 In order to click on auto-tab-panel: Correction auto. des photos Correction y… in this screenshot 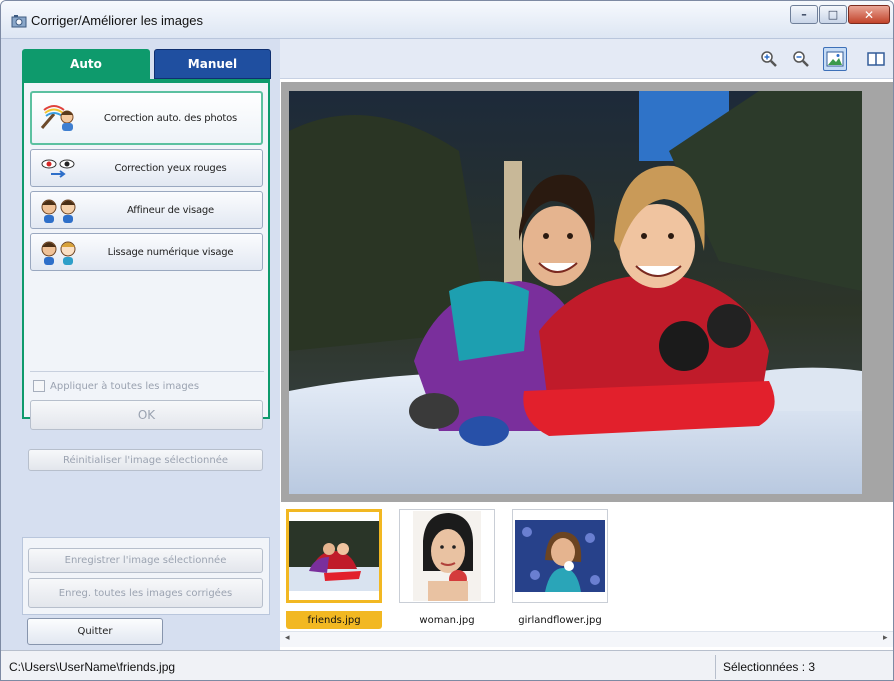, I will do `click(146, 254)`.